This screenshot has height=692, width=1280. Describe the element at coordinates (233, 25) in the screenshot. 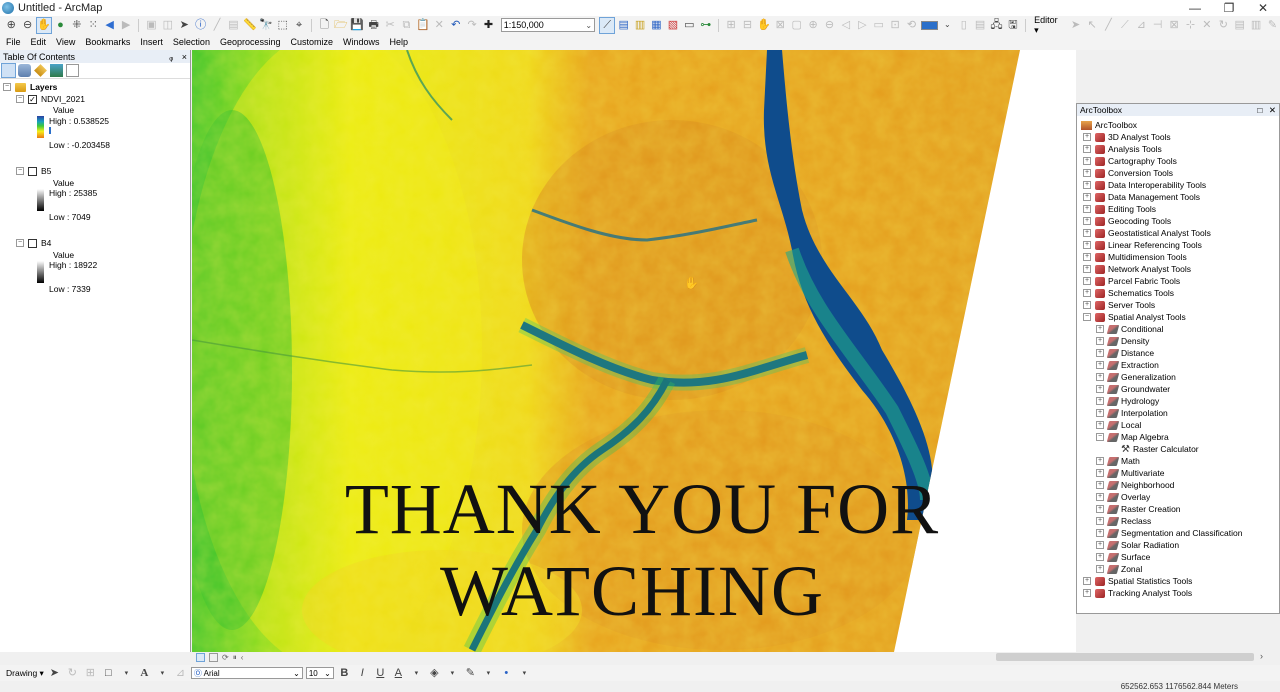

I see `html-popup-icon: ▤` at that location.